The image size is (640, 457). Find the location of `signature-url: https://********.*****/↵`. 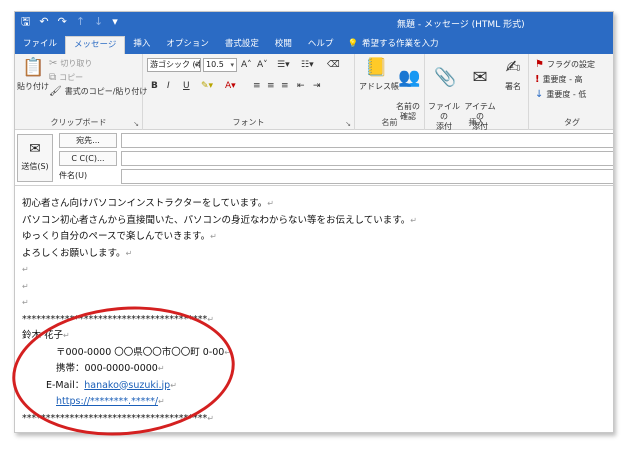

signature-url: https://********.*****/↵ is located at coordinates (110, 401).